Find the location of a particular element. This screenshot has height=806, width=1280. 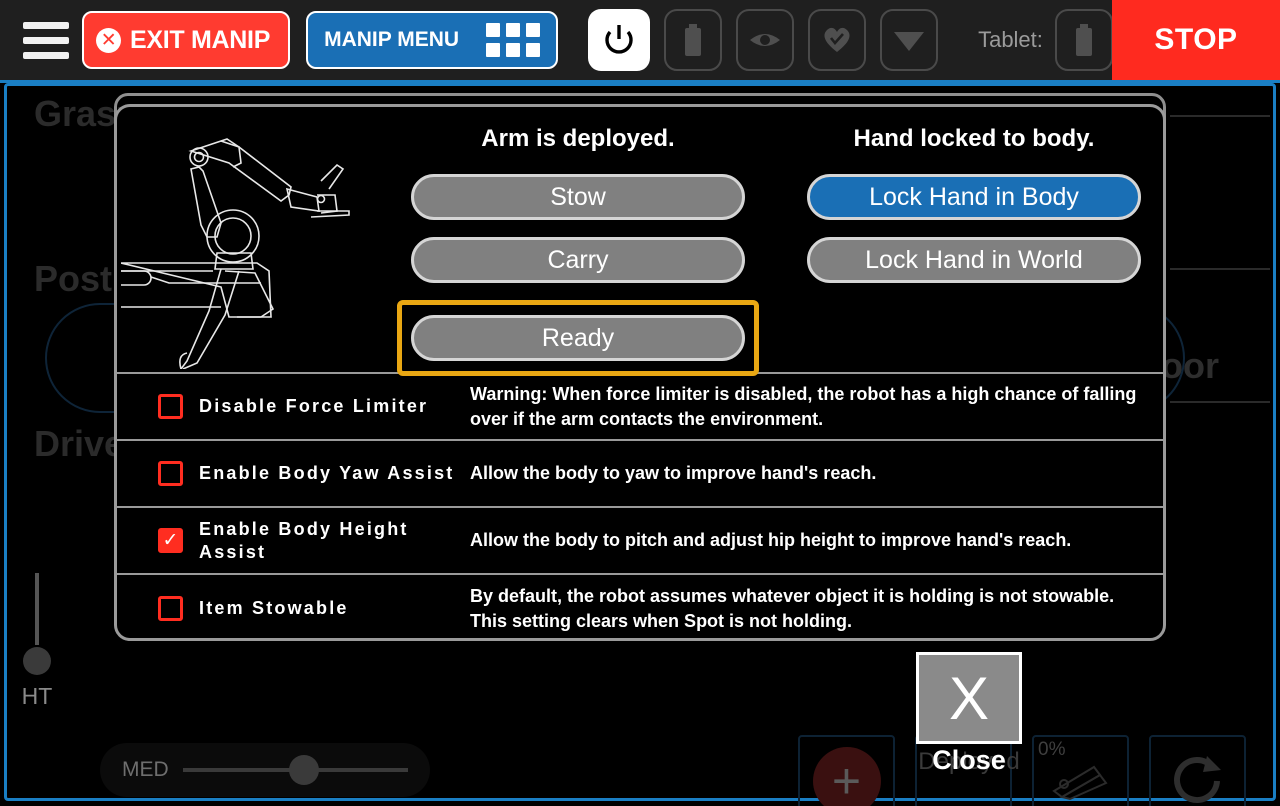

lock-hand-world-wrap: Lock Hand in World is located at coordinates (974, 260).